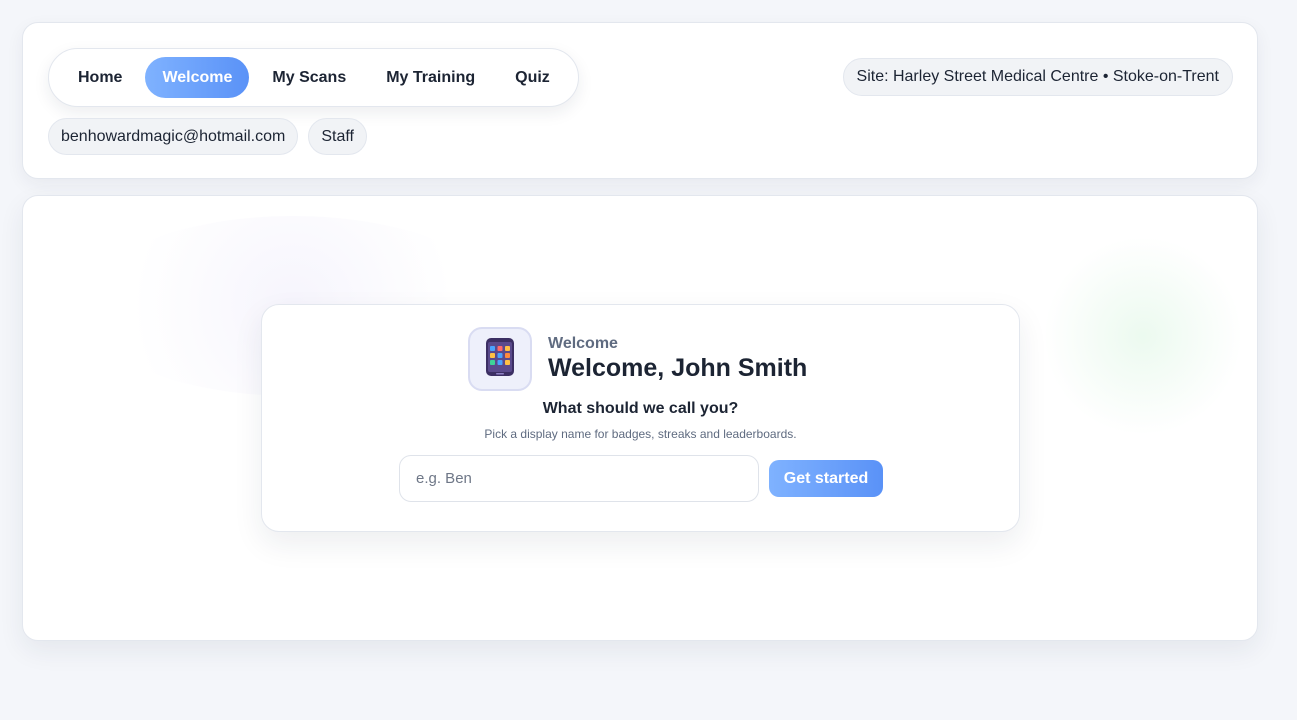 Image resolution: width=1297 pixels, height=720 pixels. What do you see at coordinates (583, 343) in the screenshot?
I see `welcome-eyebrow: Welcome` at bounding box center [583, 343].